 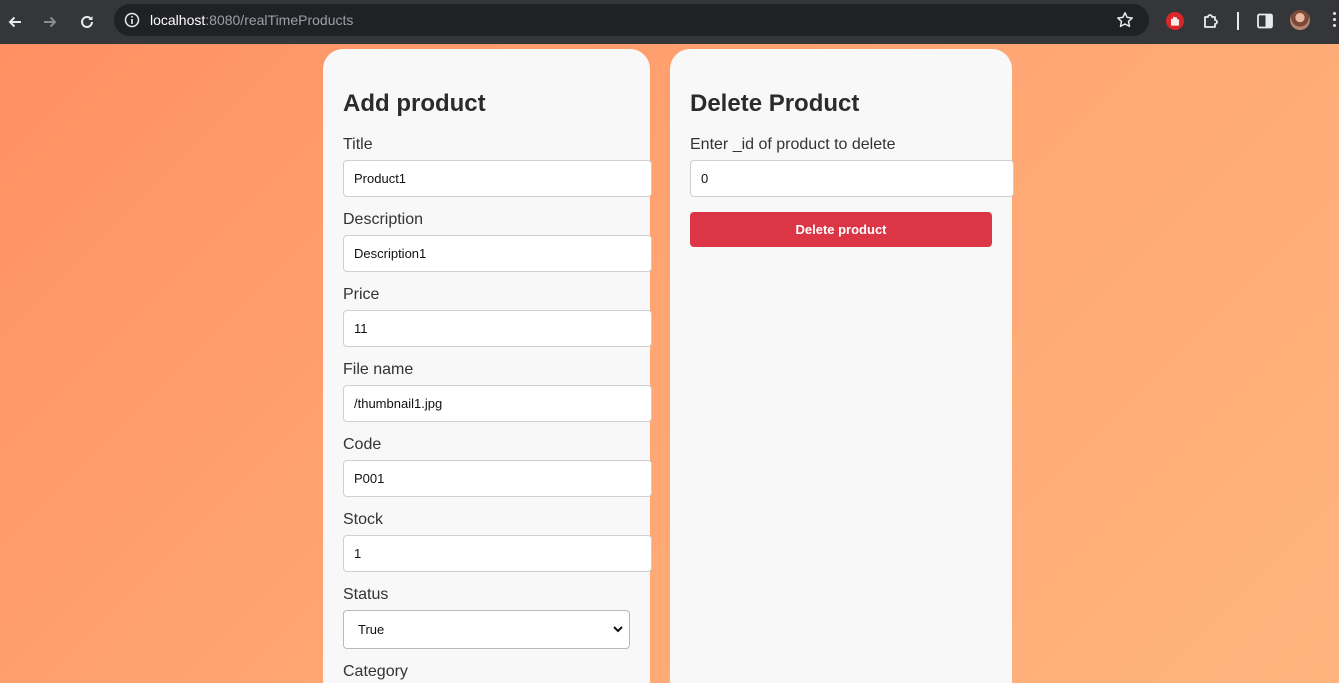 I want to click on code-input: P001, so click(x=497, y=478).